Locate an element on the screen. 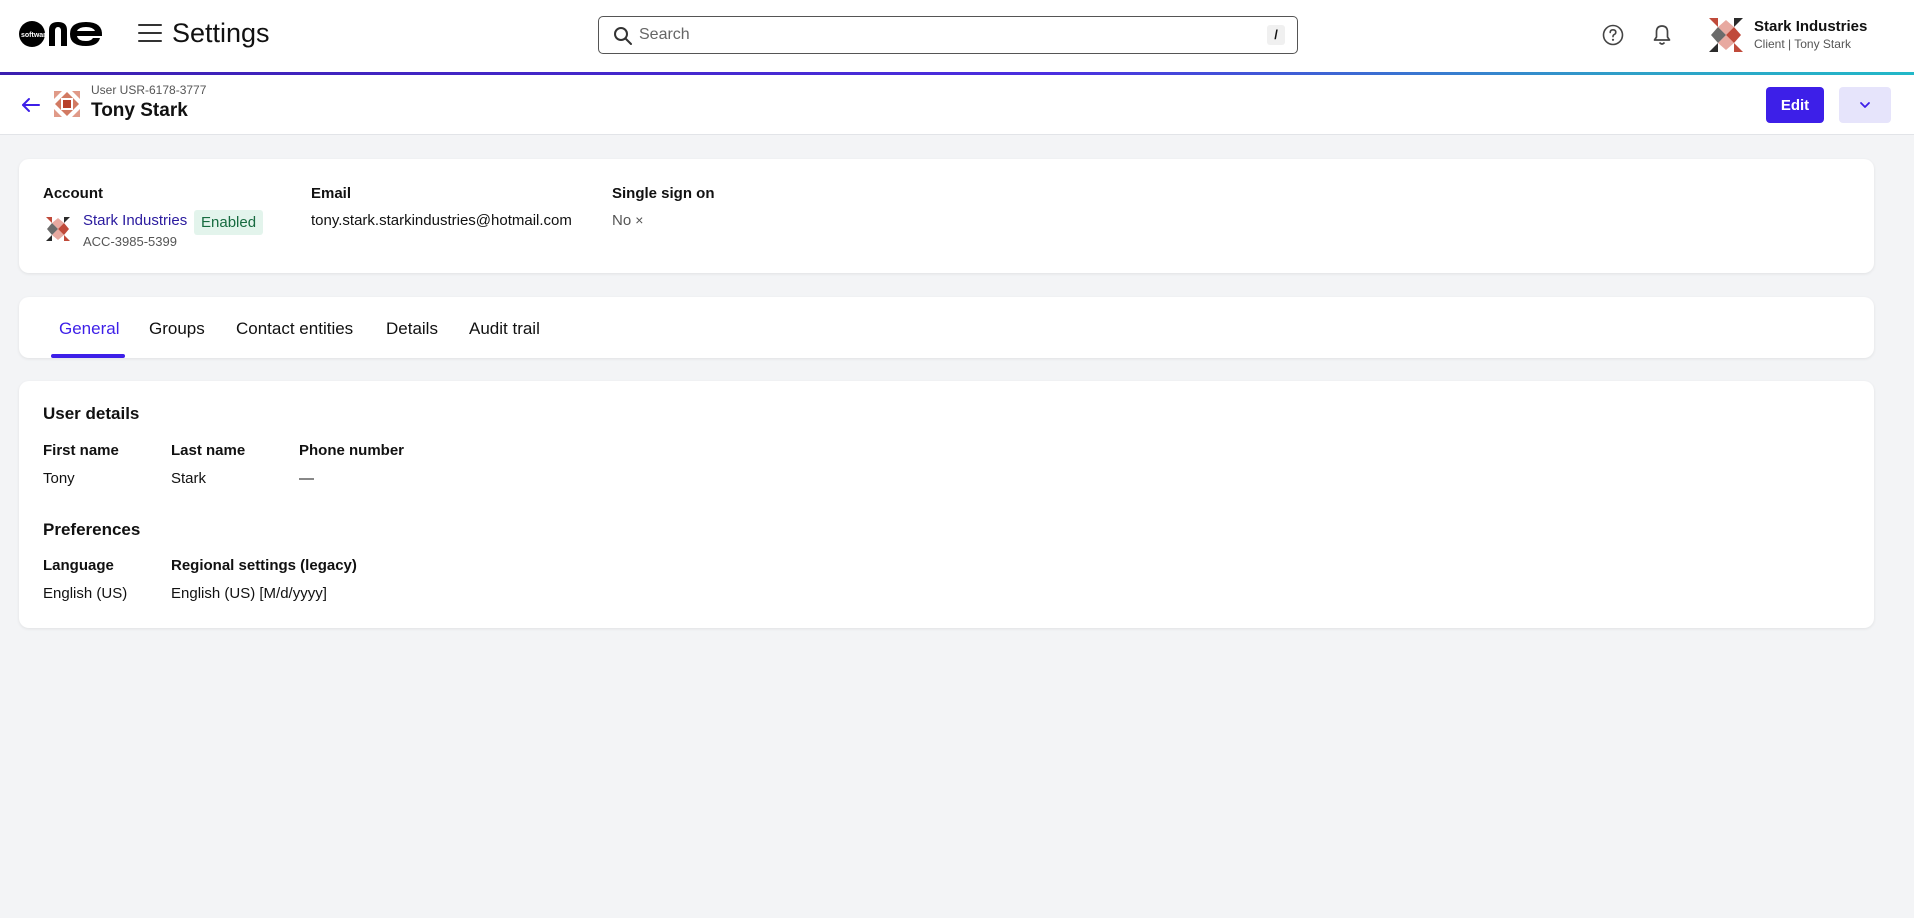 The image size is (1914, 918). page-title: Tony Stark is located at coordinates (139, 110).